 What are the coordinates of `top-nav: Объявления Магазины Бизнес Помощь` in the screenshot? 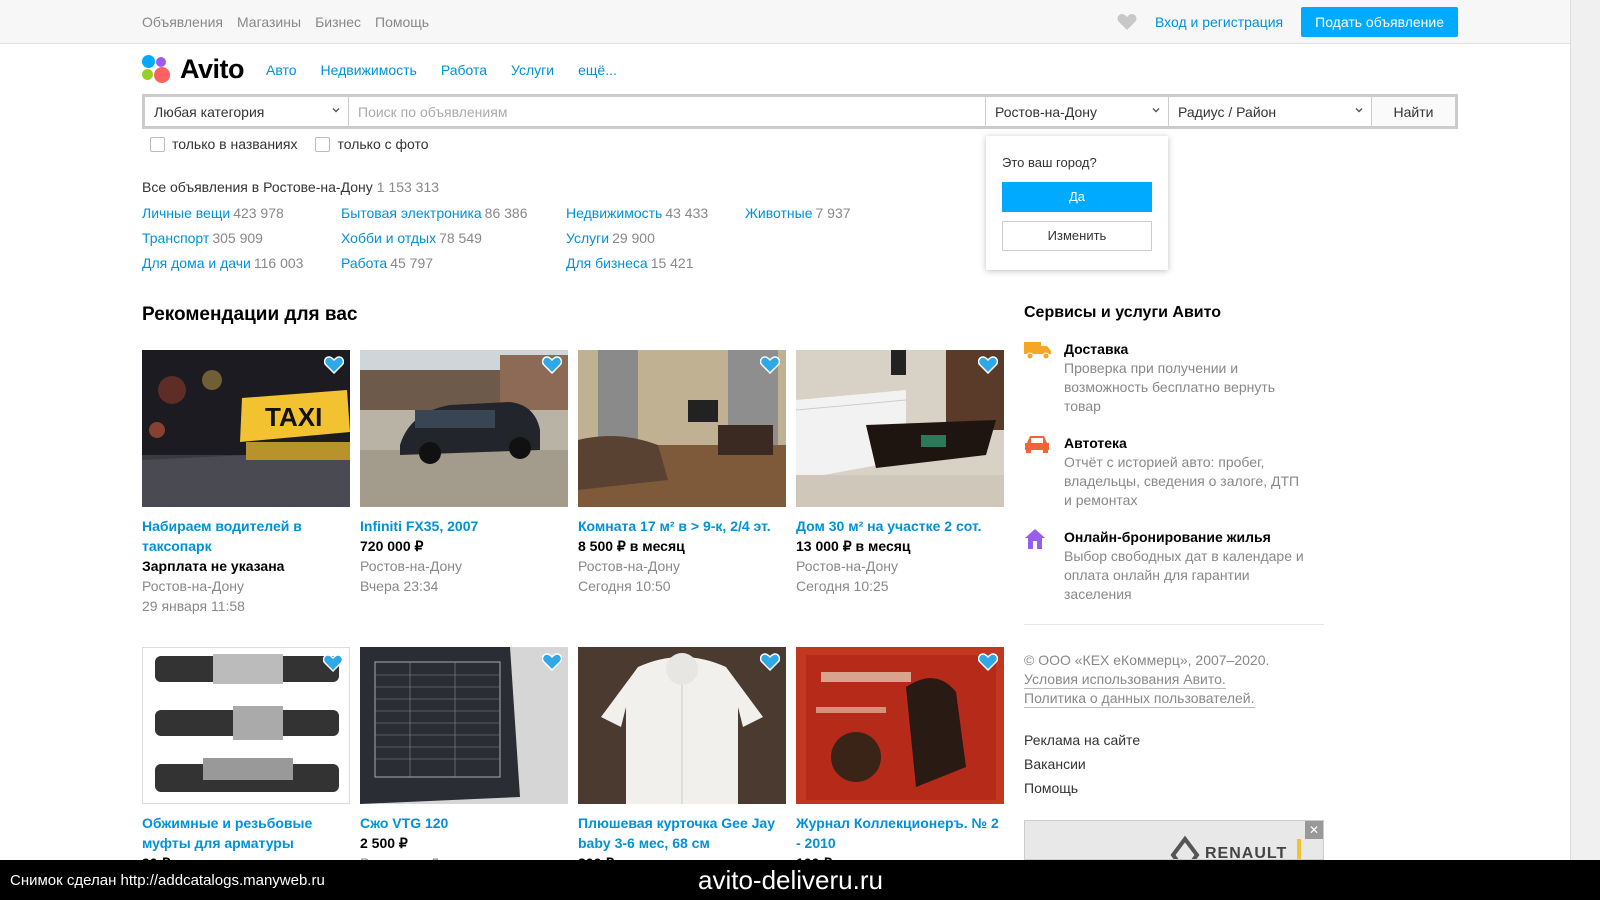 It's located at (285, 22).